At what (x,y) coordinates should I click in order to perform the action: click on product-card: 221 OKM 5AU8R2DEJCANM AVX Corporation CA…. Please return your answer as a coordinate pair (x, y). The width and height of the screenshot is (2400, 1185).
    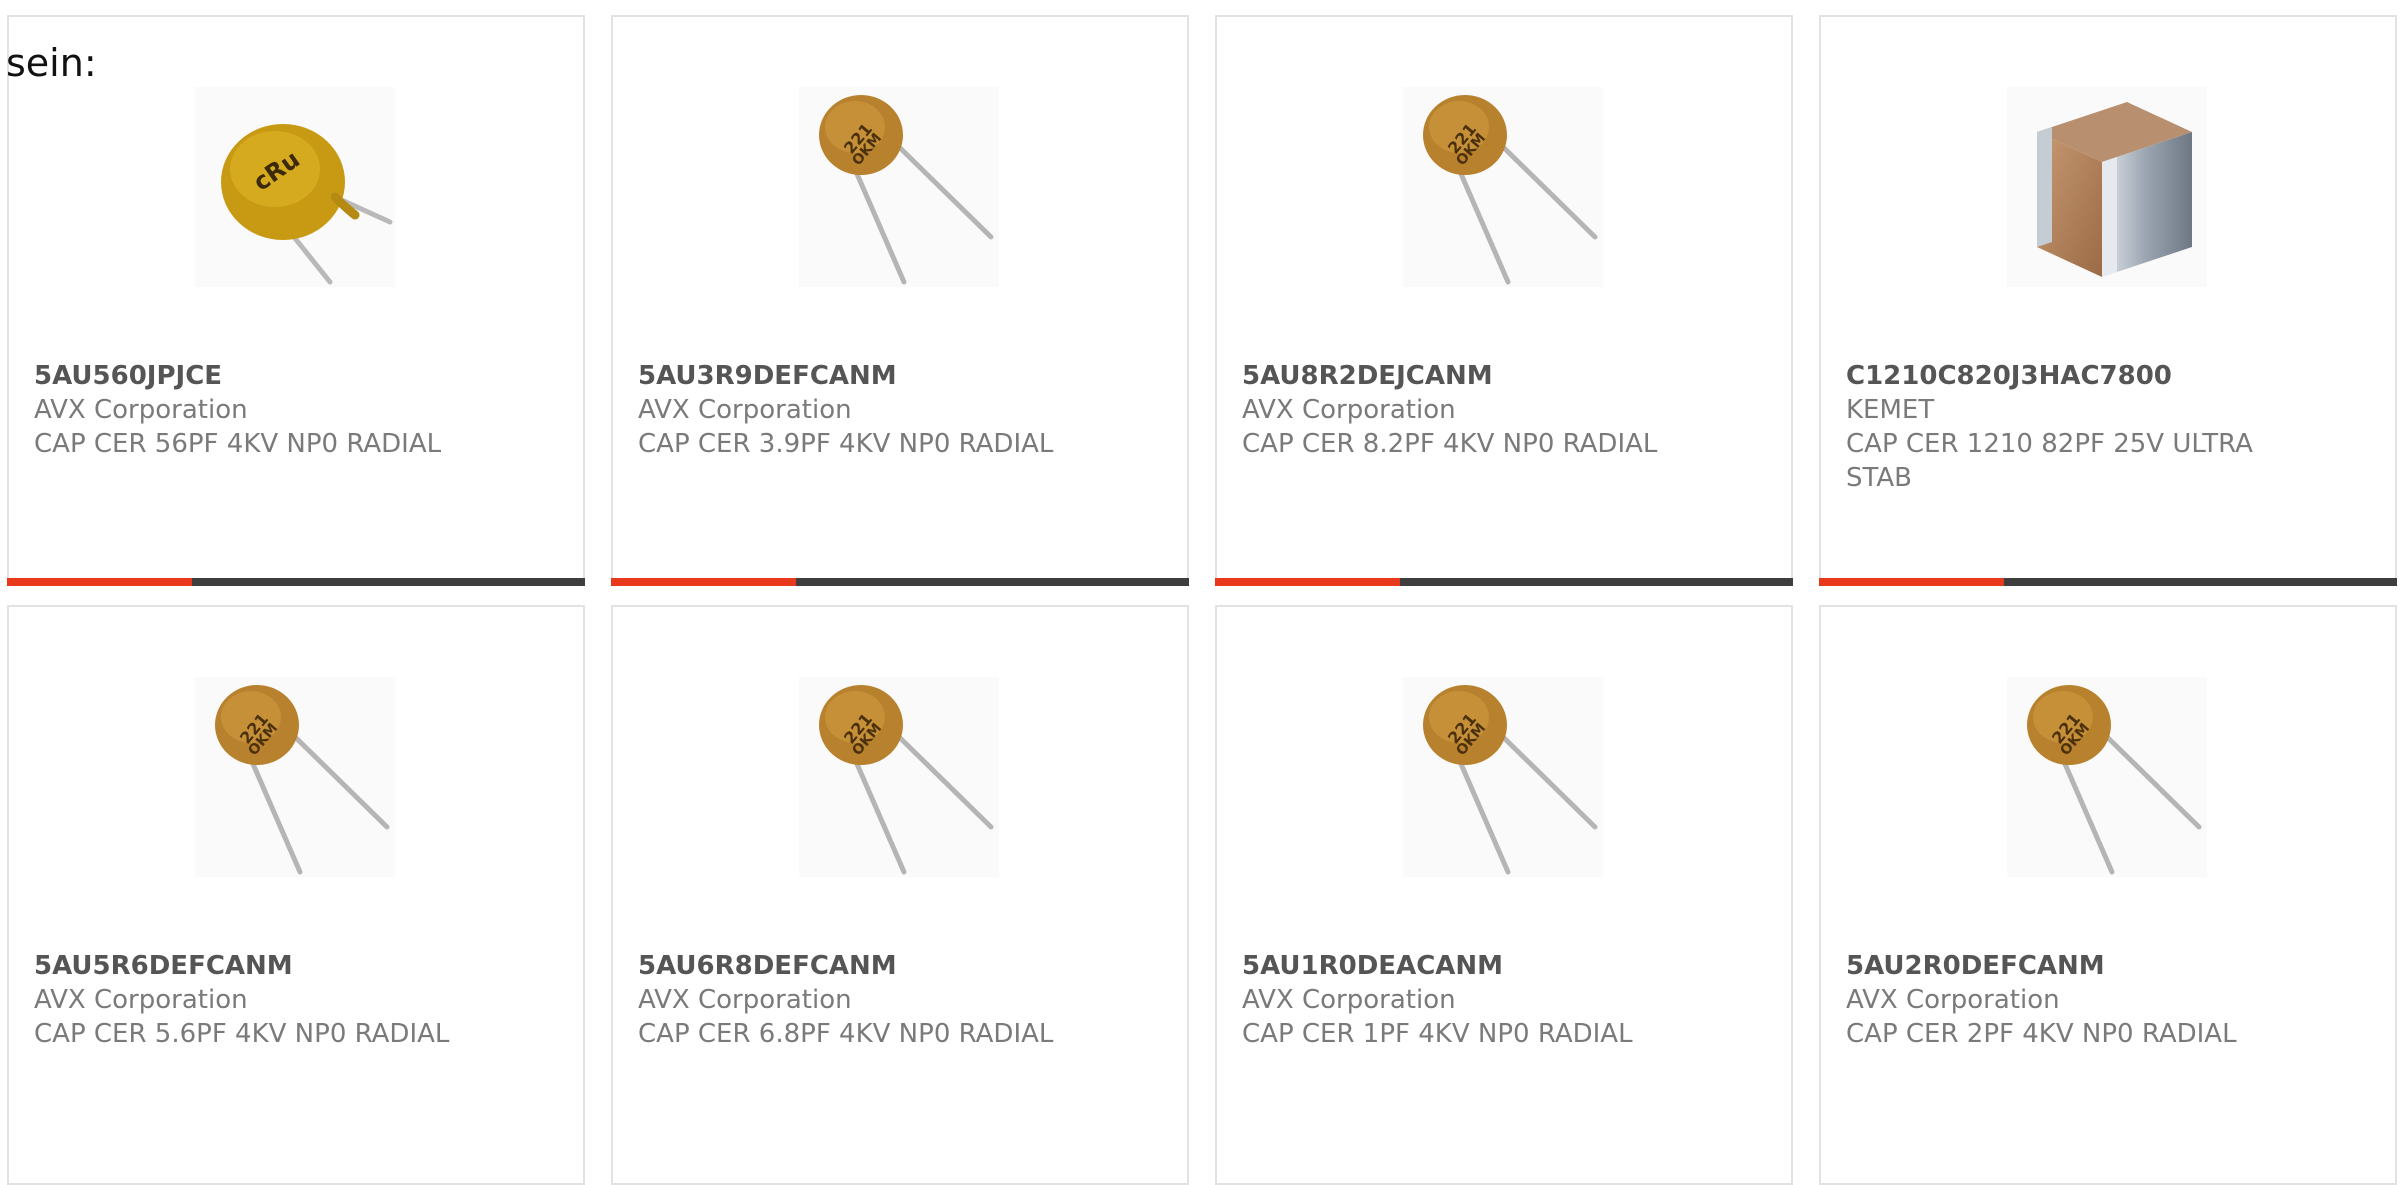
    Looking at the image, I should click on (1504, 300).